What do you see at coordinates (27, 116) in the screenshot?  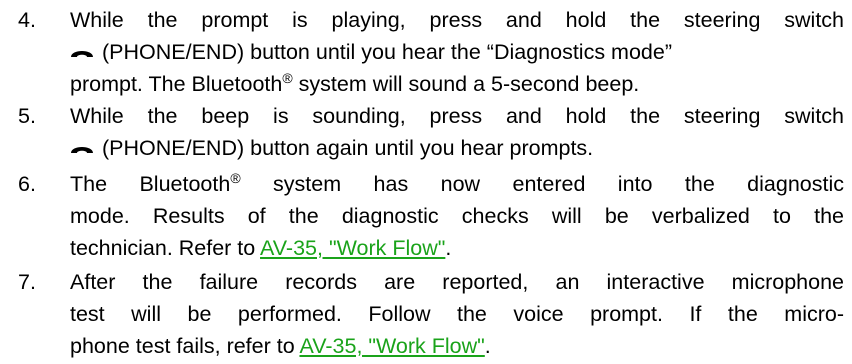 I see `step-number: 5.` at bounding box center [27, 116].